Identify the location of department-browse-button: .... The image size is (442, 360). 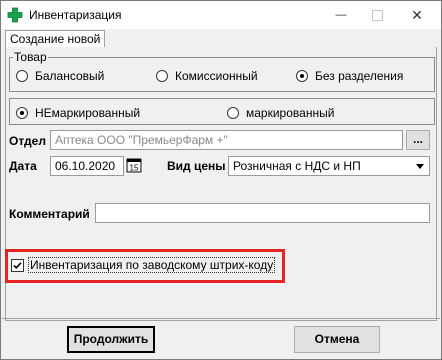
(418, 140).